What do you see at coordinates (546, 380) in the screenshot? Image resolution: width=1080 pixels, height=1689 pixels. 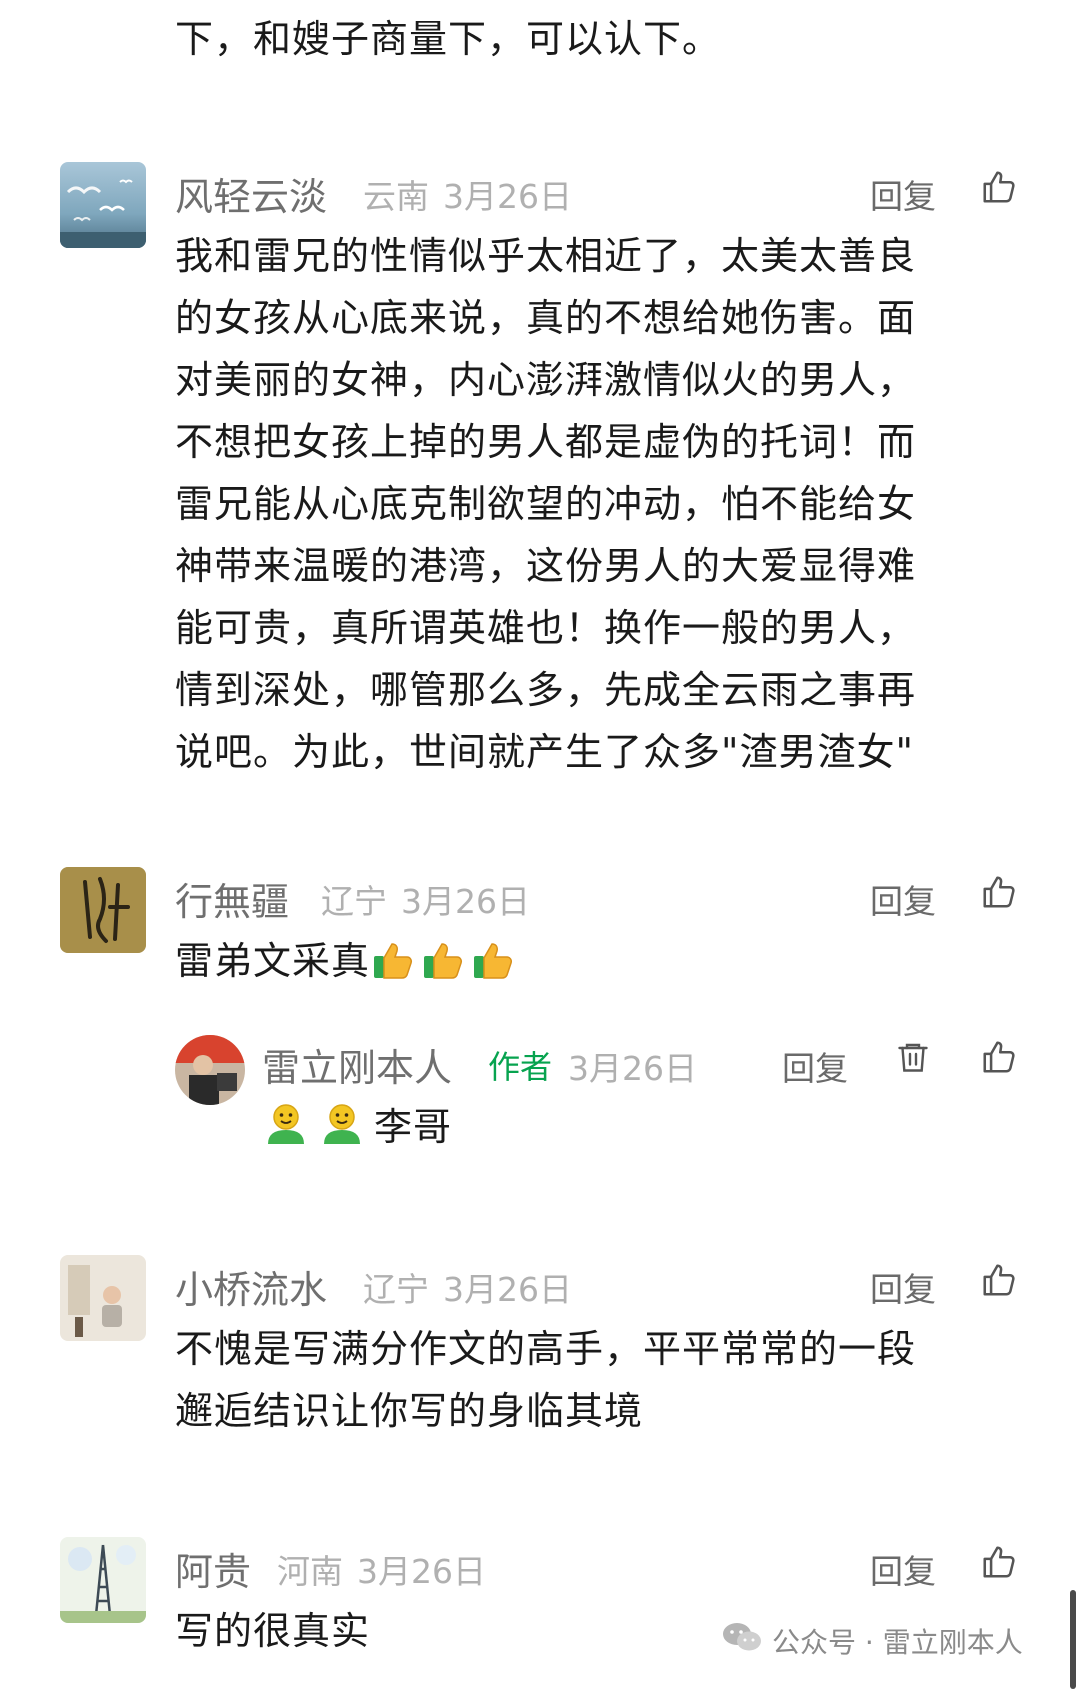 I see `comment-line: 对美丽的女神，内心澎湃激情似火的男人，` at bounding box center [546, 380].